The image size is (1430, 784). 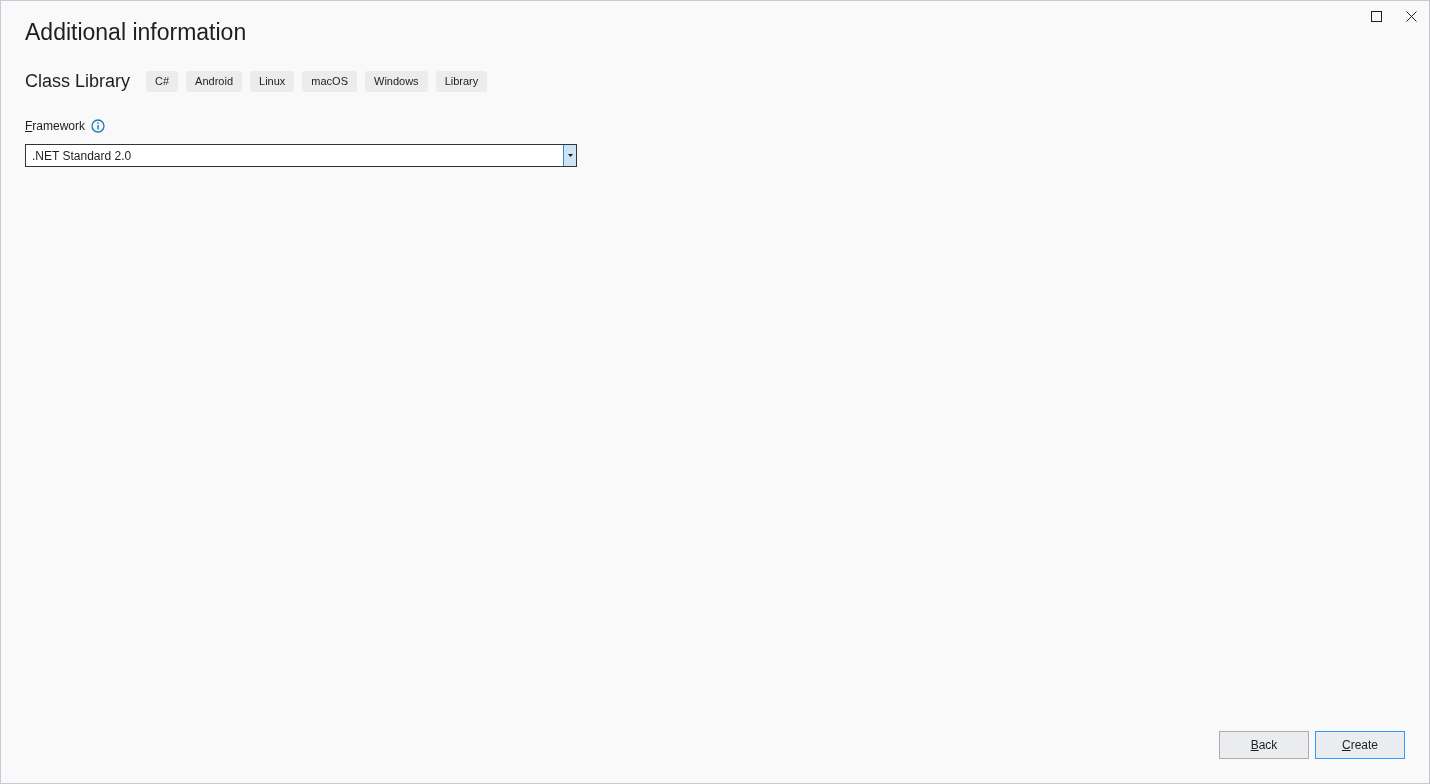 I want to click on template-name: Class Library, so click(x=78, y=81).